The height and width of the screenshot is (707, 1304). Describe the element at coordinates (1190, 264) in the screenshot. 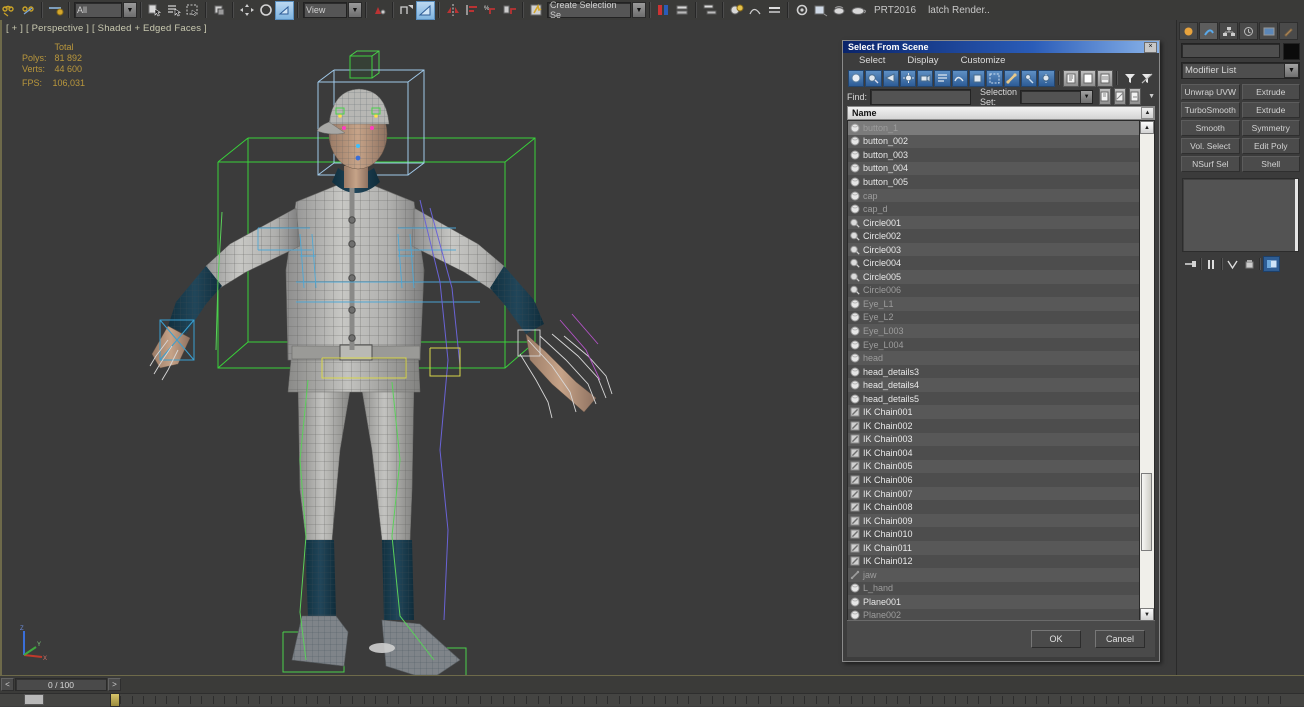

I see `pin-stack-icon` at that location.